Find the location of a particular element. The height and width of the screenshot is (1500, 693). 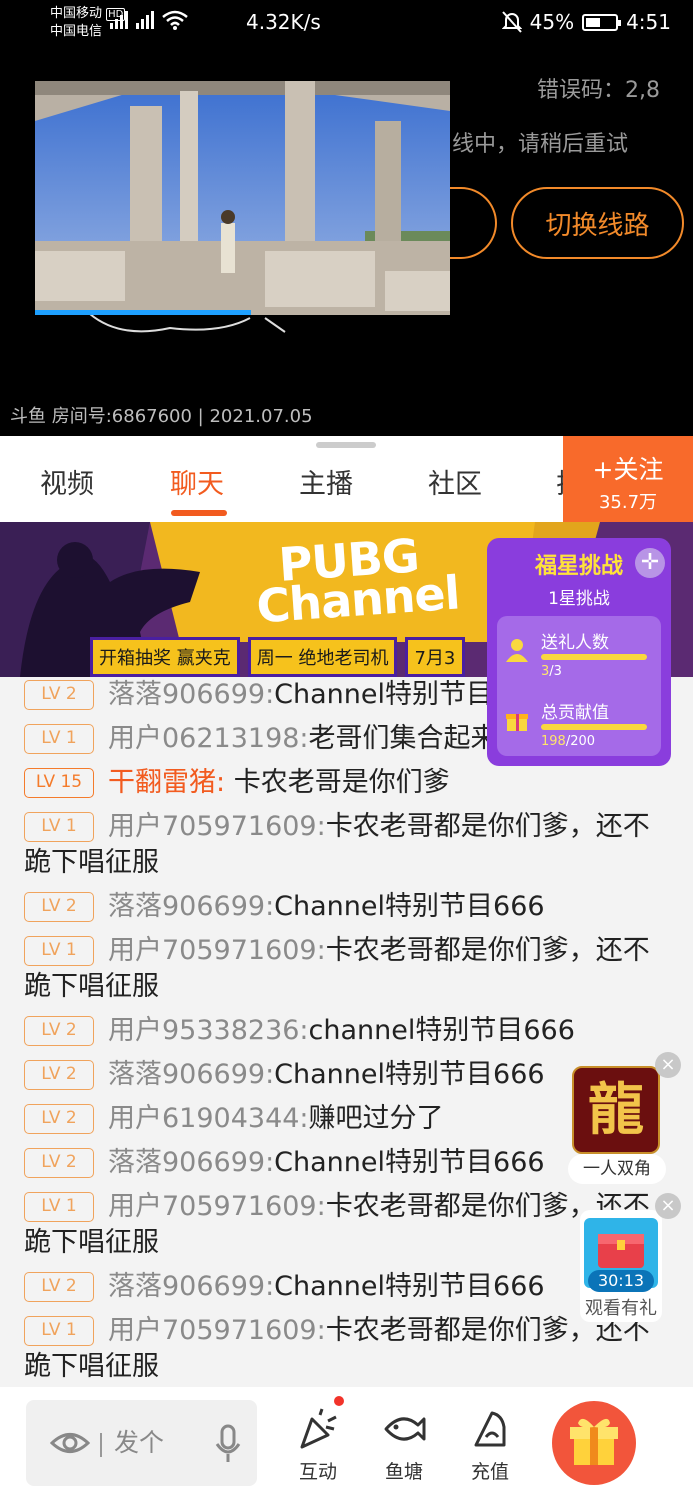

tab-community: 社区 is located at coordinates (455, 481).